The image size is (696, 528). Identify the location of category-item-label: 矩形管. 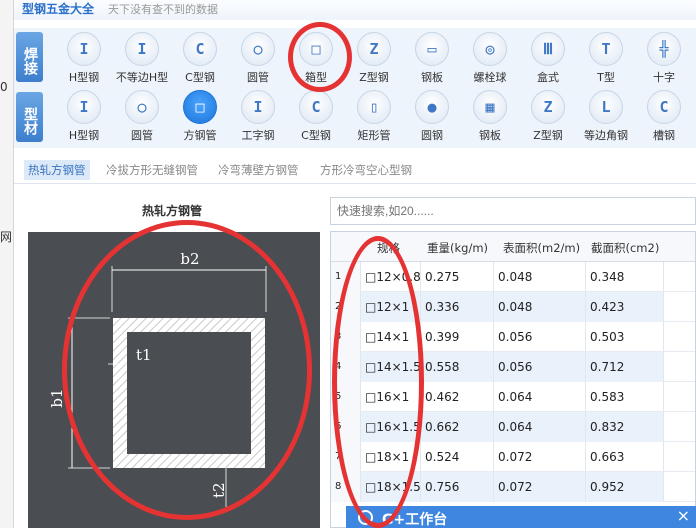
(374, 135).